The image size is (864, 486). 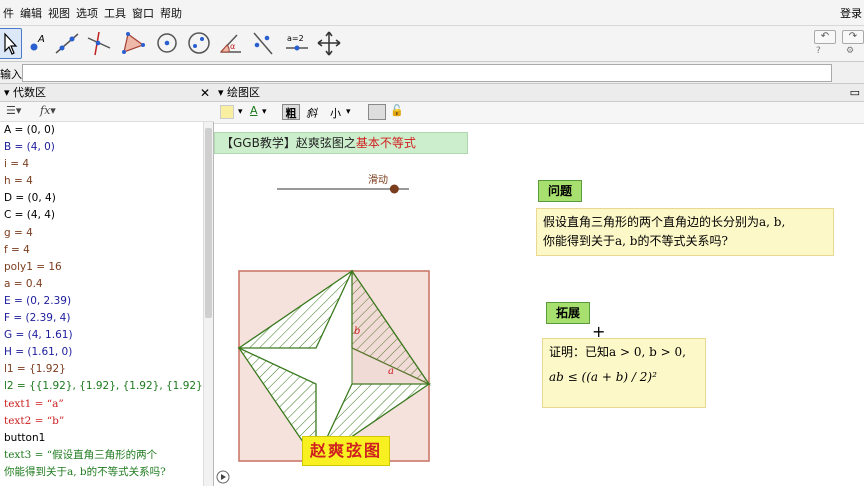 I want to click on menu-options: 选项, so click(x=87, y=13).